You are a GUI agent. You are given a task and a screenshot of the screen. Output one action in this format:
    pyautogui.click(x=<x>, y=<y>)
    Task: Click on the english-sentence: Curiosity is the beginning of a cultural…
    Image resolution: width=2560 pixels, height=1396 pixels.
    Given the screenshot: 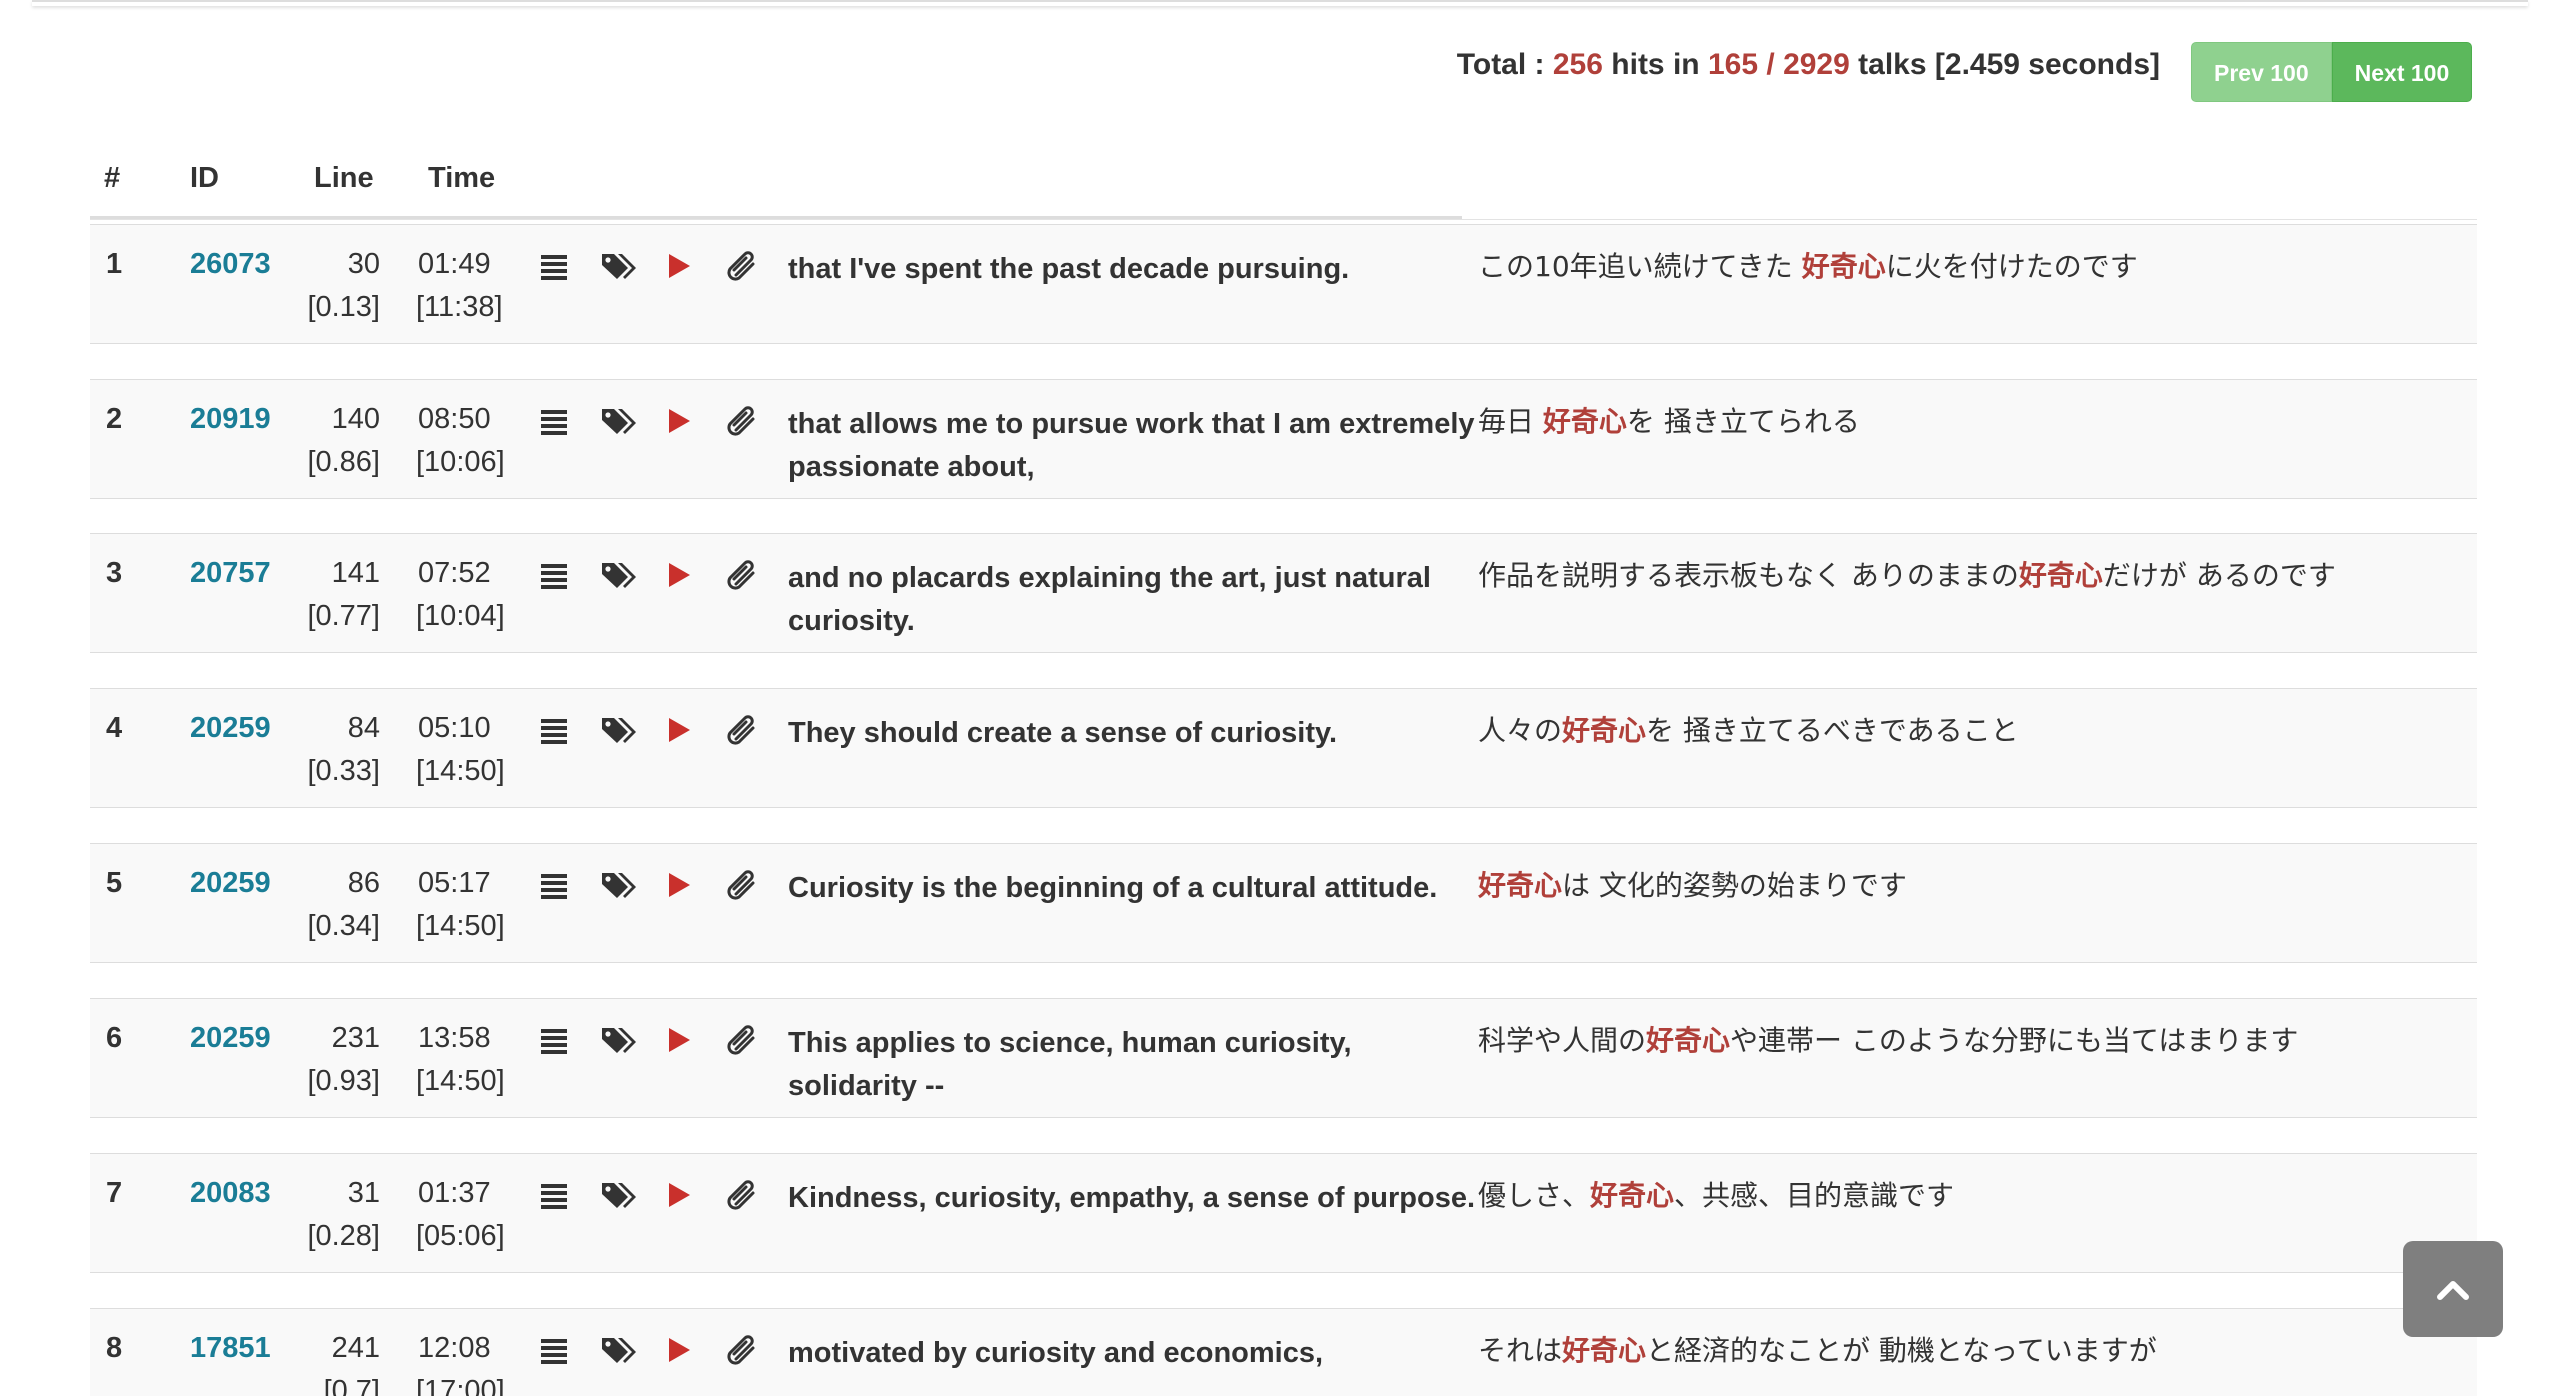 What is the action you would take?
    pyautogui.click(x=1113, y=888)
    